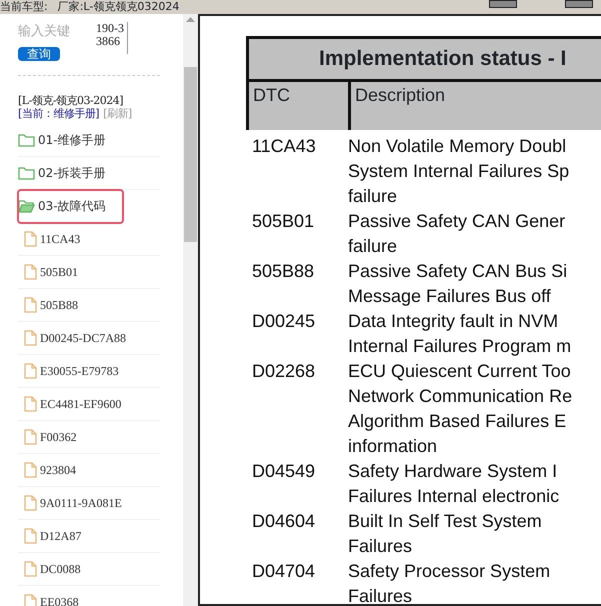  Describe the element at coordinates (89, 596) in the screenshot. I see `file-item: EE0368` at that location.